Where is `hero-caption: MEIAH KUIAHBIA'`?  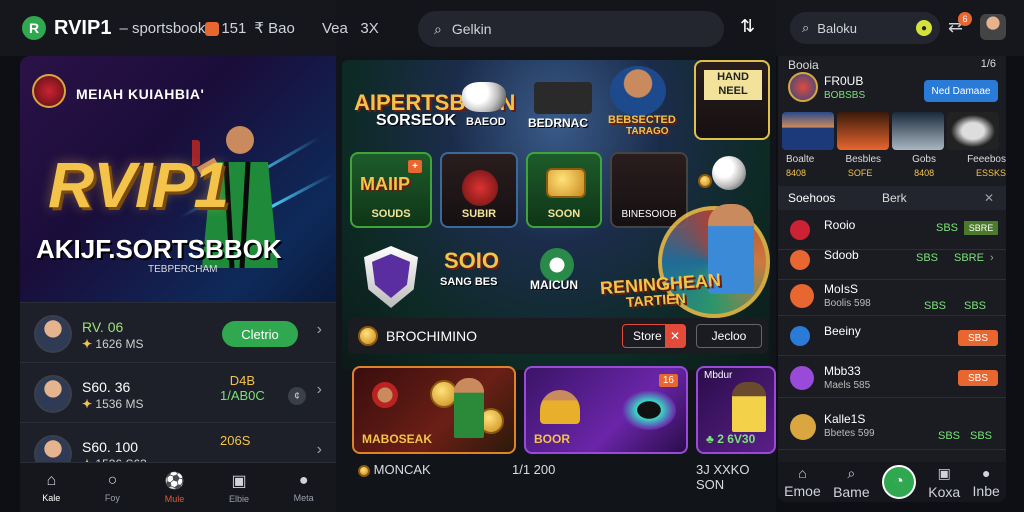 hero-caption: MEIAH KUIAHBIA' is located at coordinates (140, 94).